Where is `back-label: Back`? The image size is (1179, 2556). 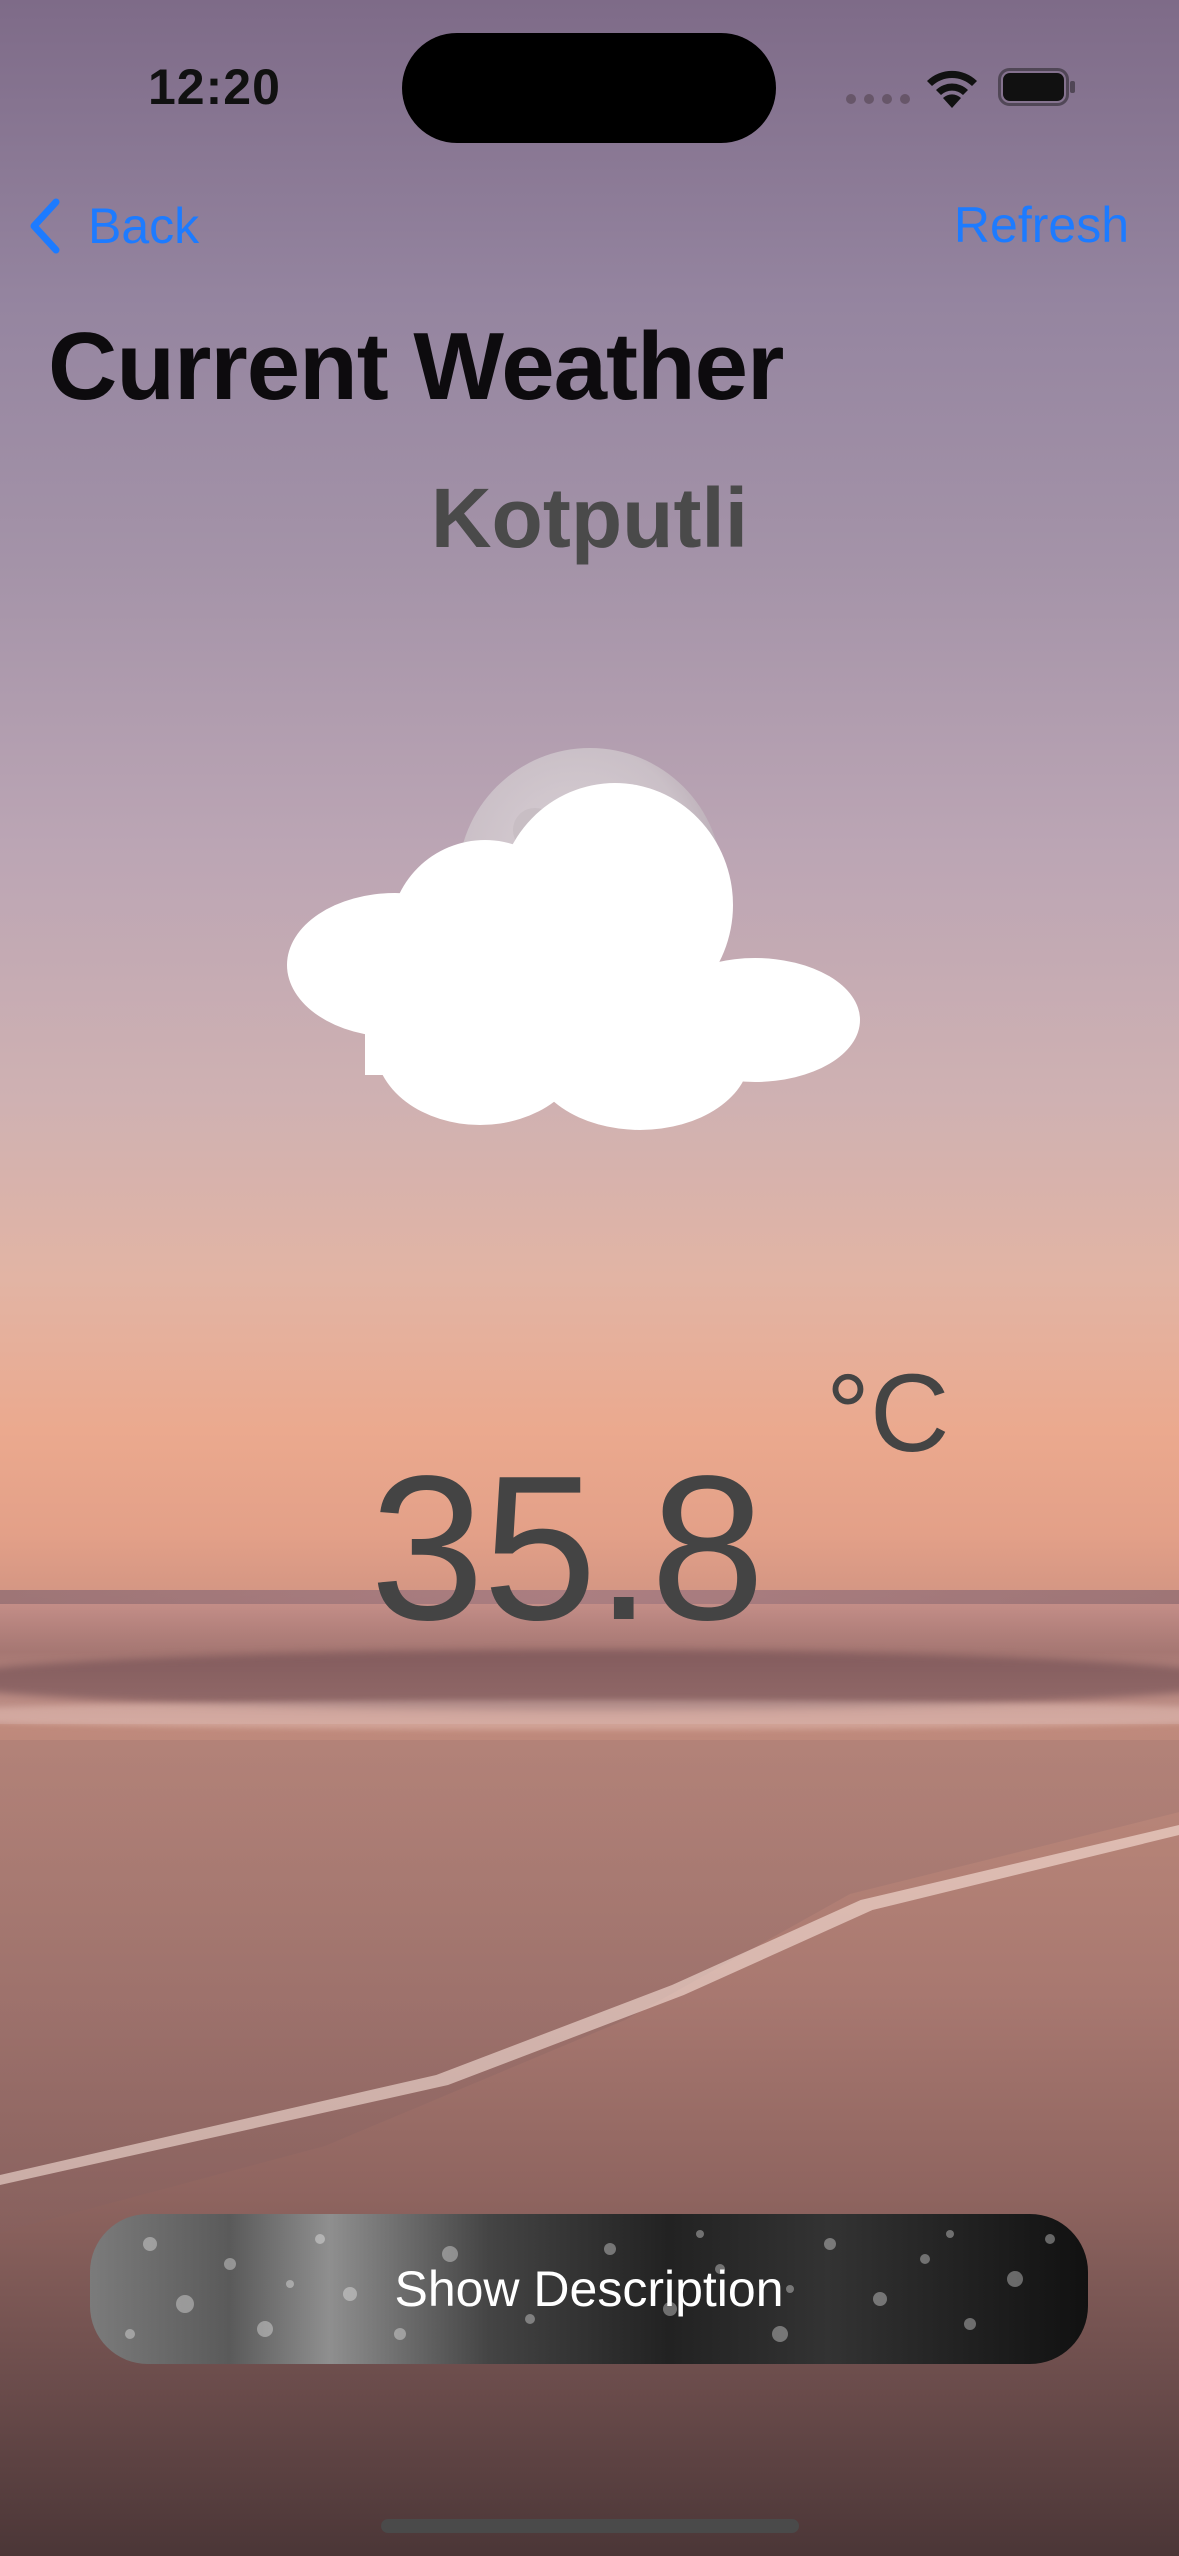 back-label: Back is located at coordinates (144, 226).